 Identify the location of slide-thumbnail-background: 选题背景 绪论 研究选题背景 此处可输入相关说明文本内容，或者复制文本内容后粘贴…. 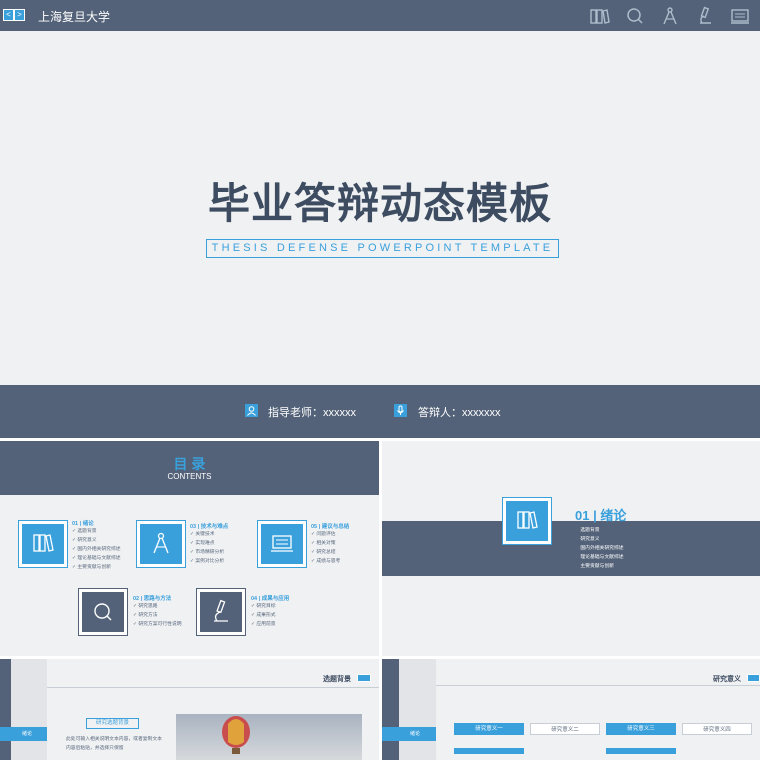
(189, 709).